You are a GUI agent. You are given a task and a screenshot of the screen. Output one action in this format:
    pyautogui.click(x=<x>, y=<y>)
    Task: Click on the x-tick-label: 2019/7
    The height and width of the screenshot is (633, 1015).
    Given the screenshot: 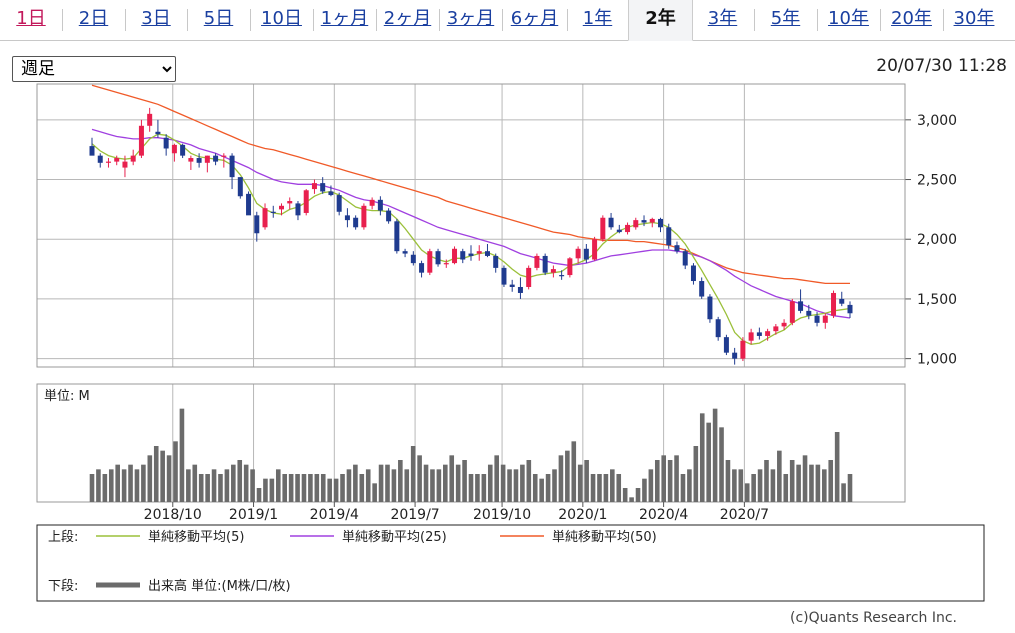 What is the action you would take?
    pyautogui.click(x=414, y=515)
    